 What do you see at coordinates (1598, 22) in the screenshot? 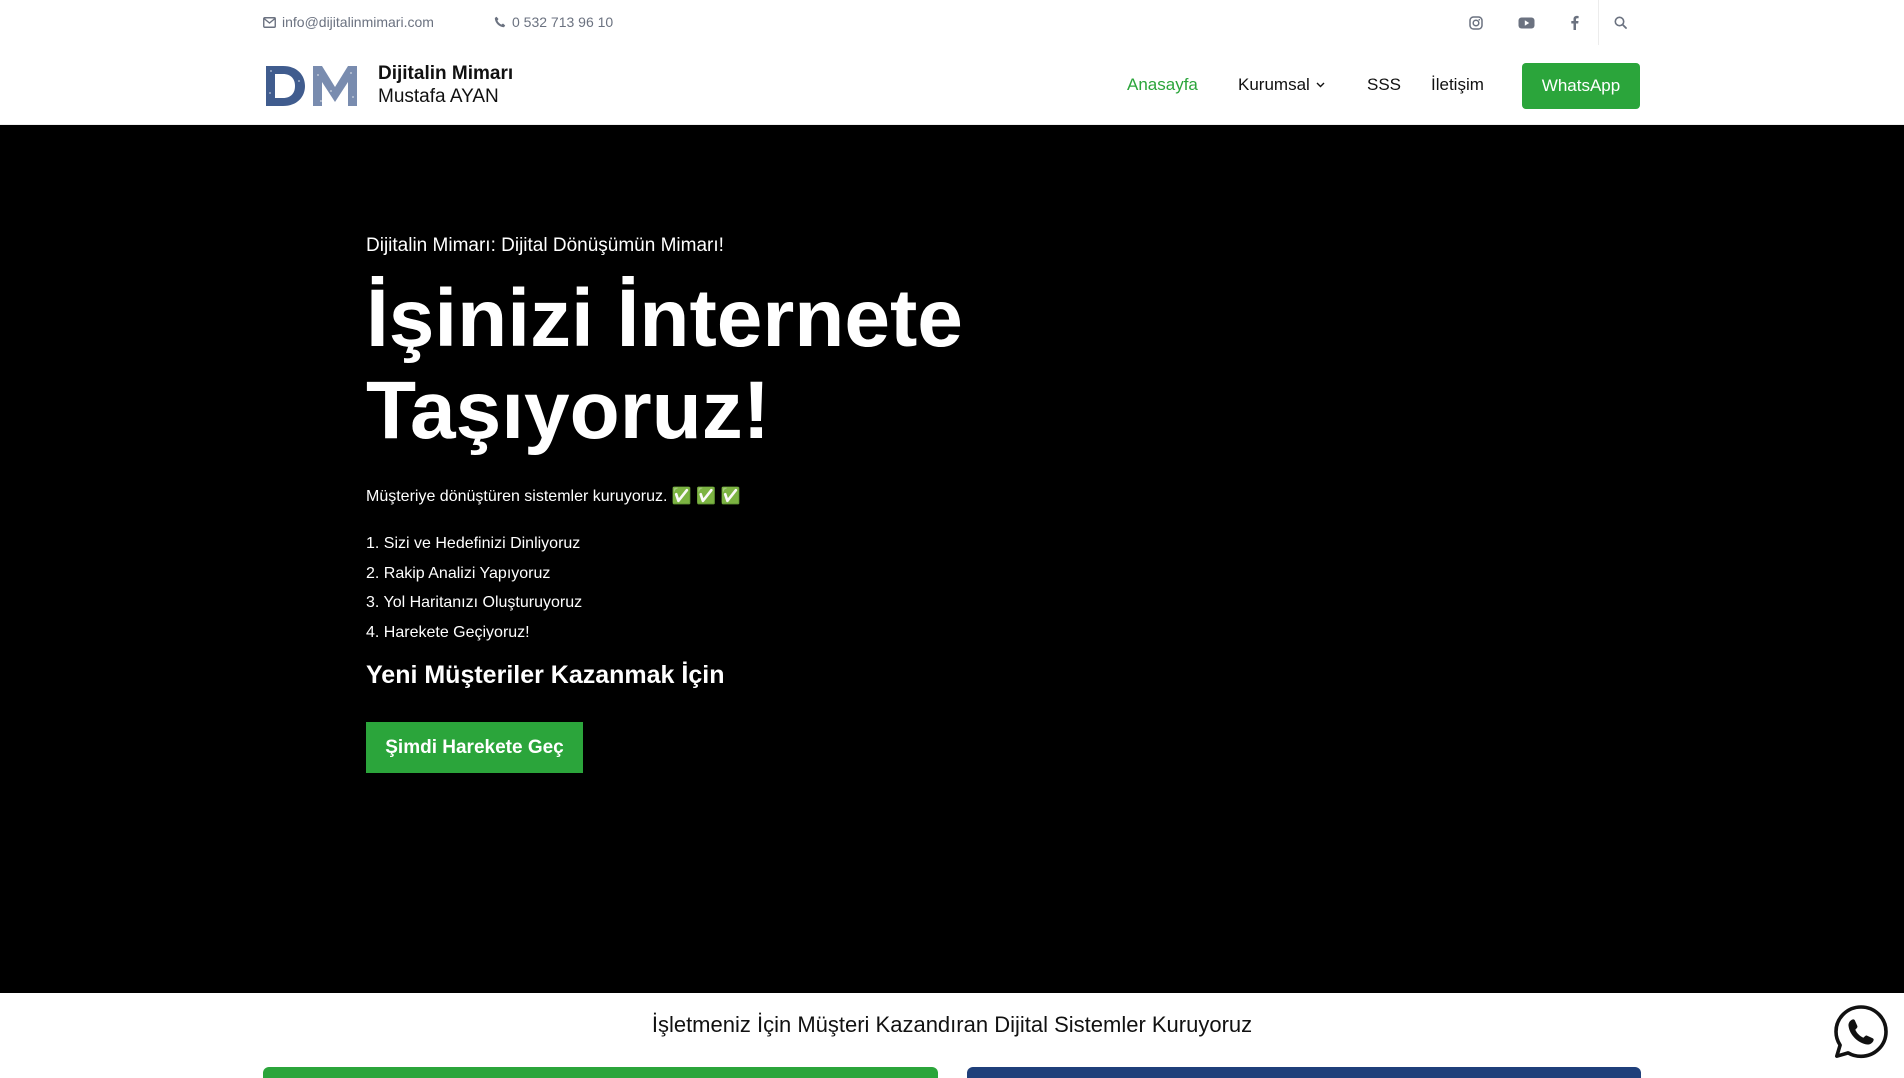
I see `topbar-divider` at bounding box center [1598, 22].